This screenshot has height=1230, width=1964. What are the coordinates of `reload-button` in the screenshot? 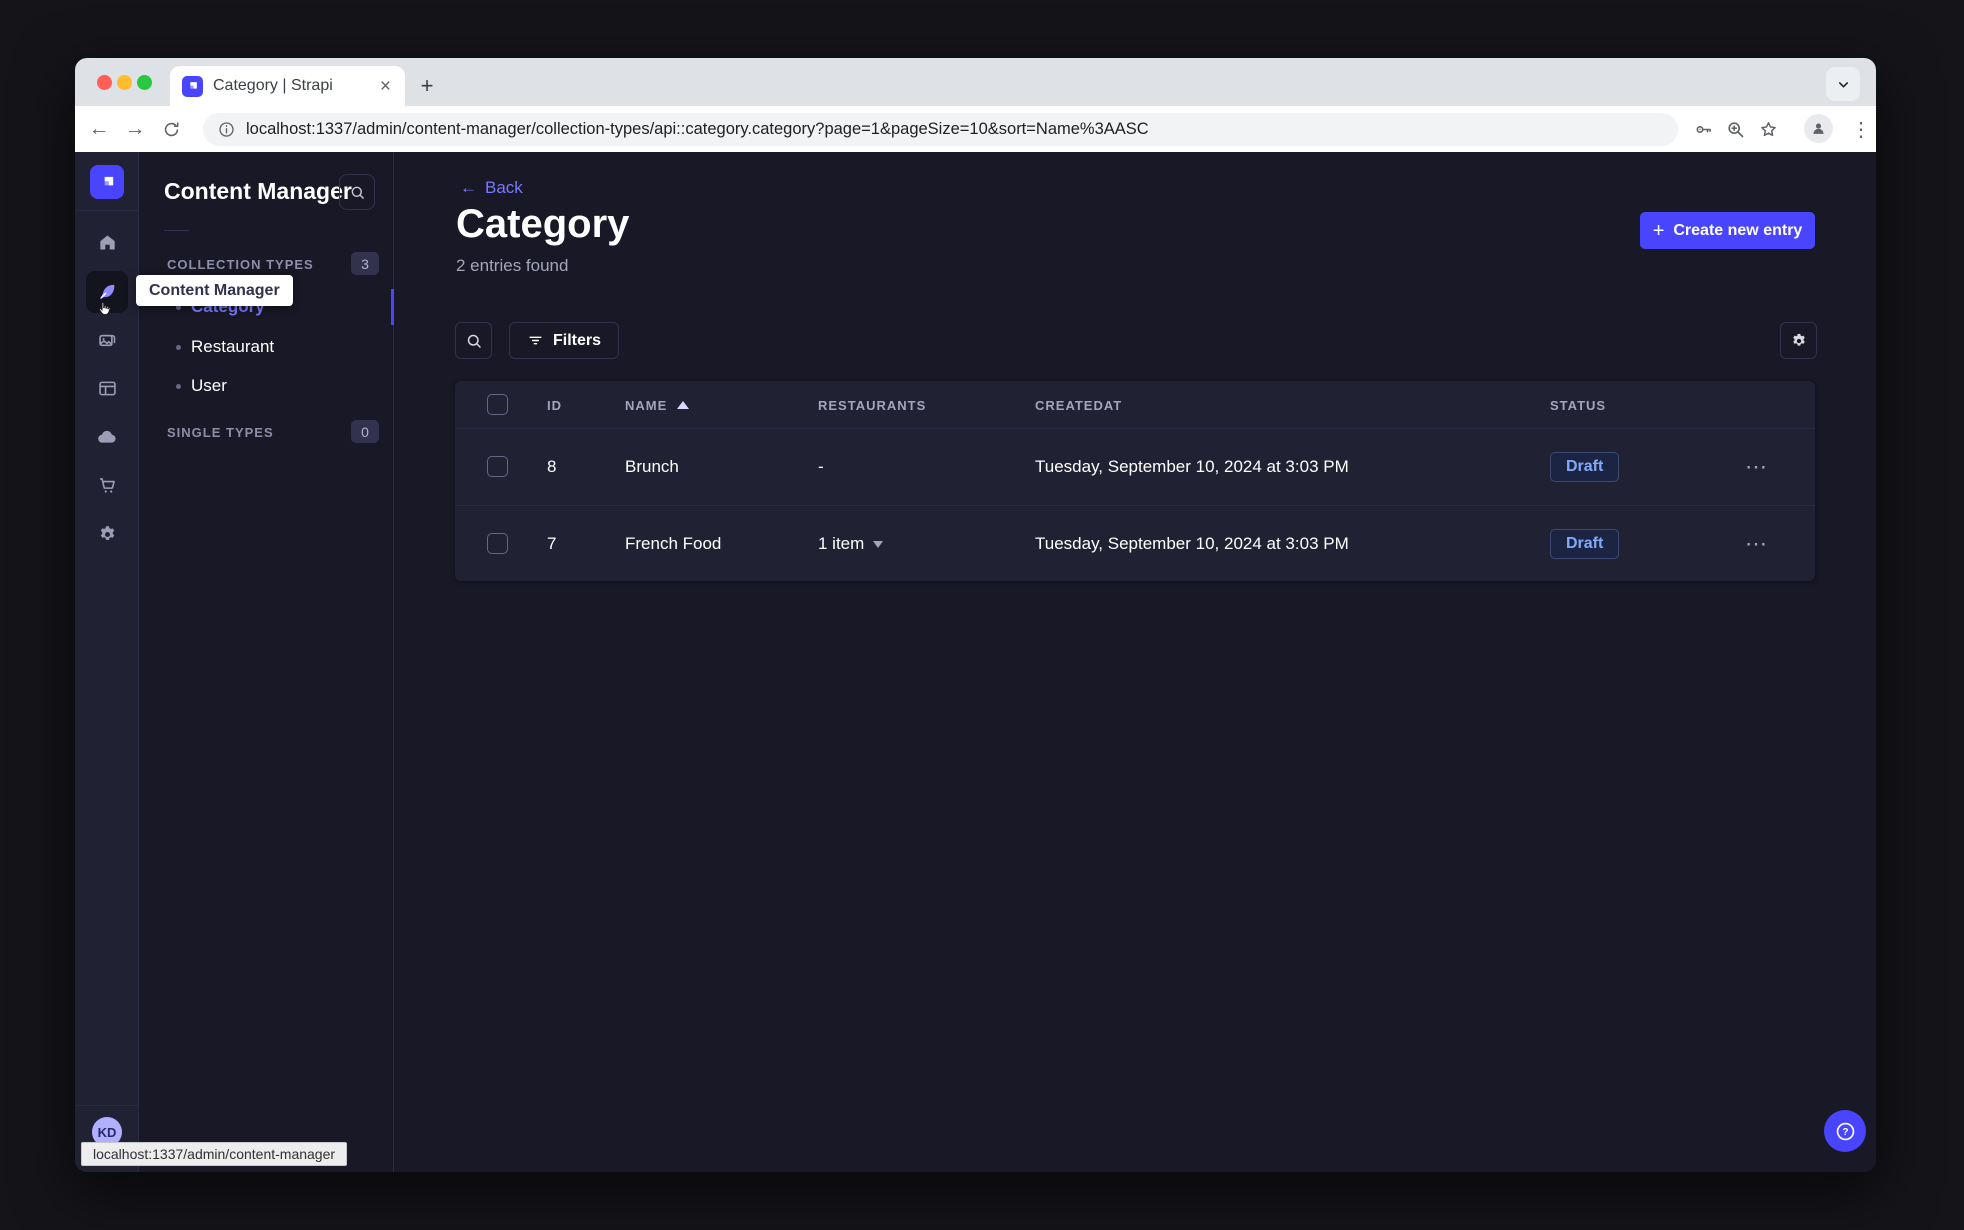 It's located at (171, 129).